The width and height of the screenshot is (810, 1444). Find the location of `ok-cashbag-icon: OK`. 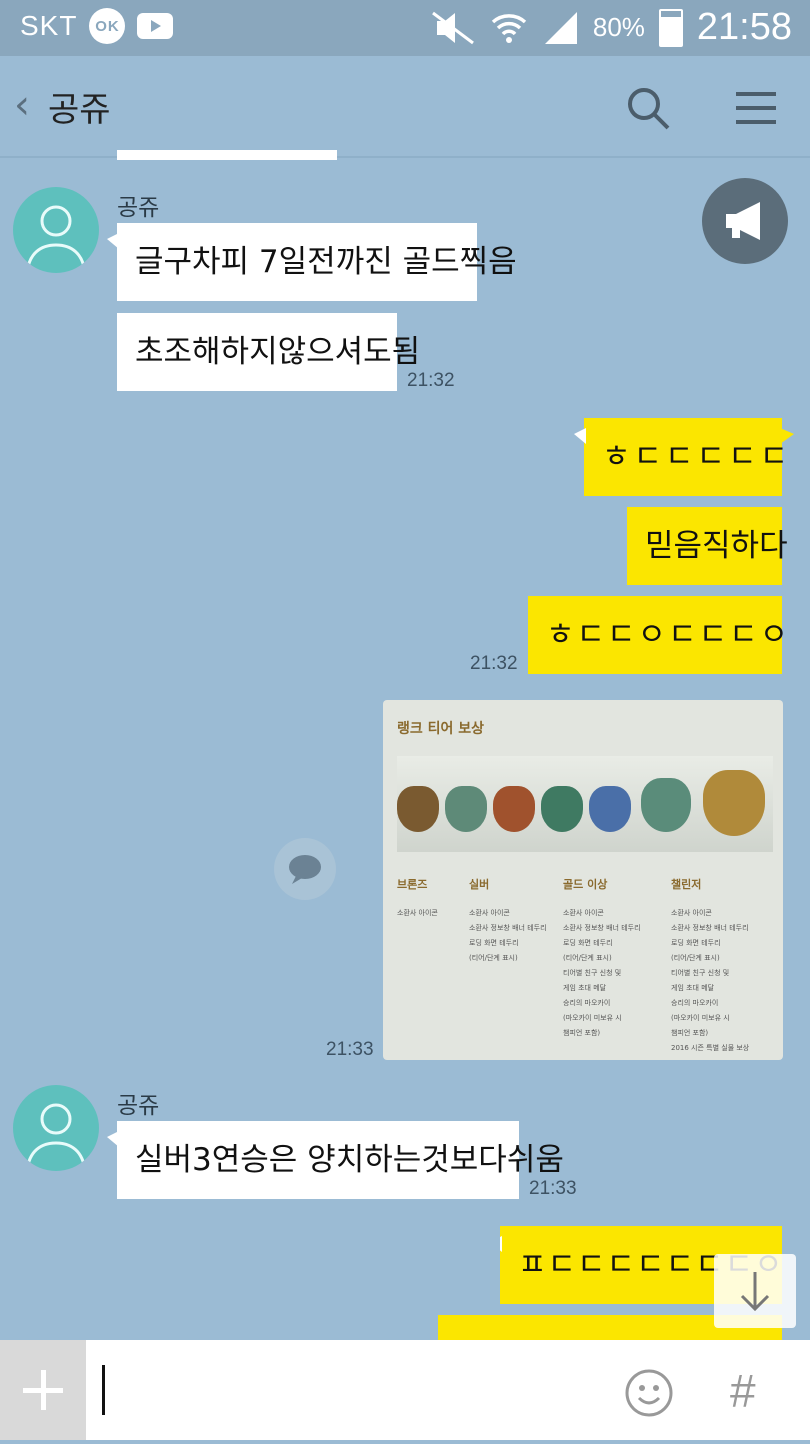

ok-cashbag-icon: OK is located at coordinates (107, 26).